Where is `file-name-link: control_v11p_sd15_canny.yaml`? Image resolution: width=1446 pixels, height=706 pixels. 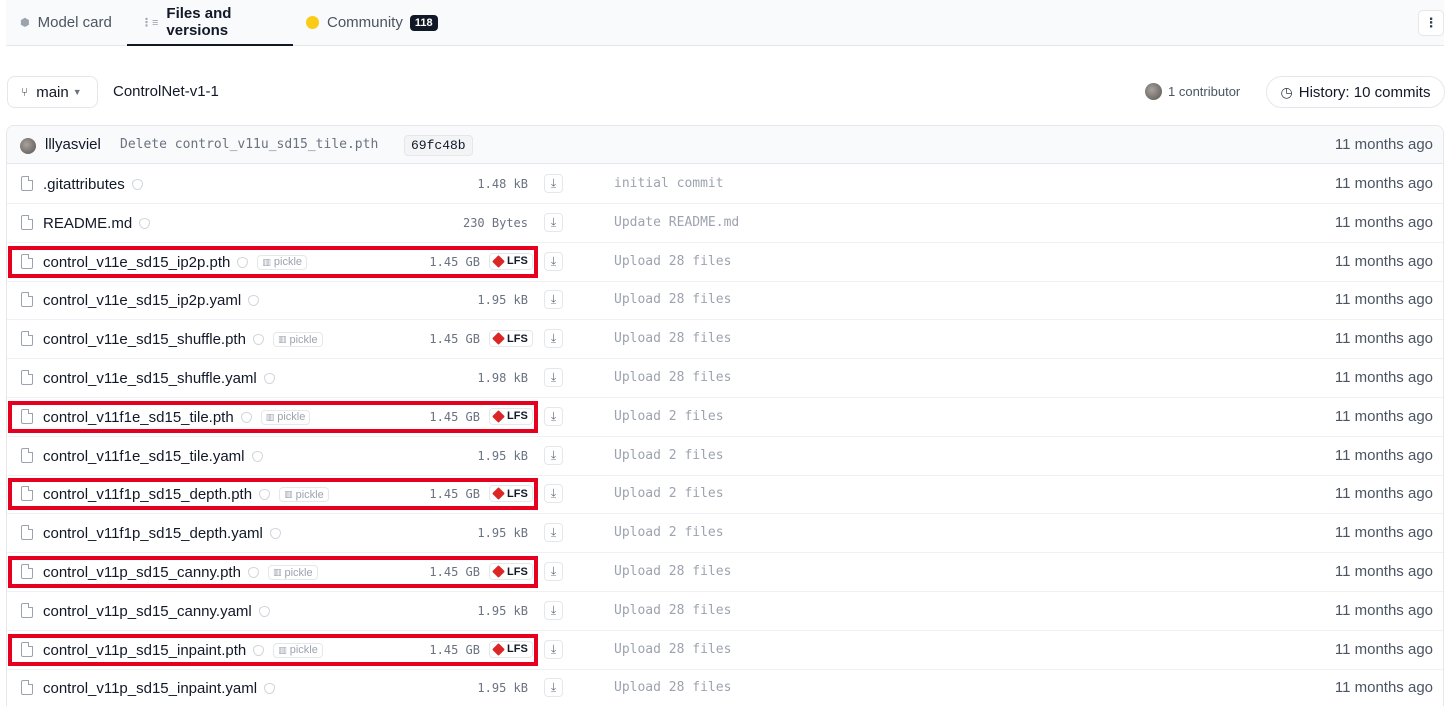
file-name-link: control_v11p_sd15_canny.yaml is located at coordinates (156, 611).